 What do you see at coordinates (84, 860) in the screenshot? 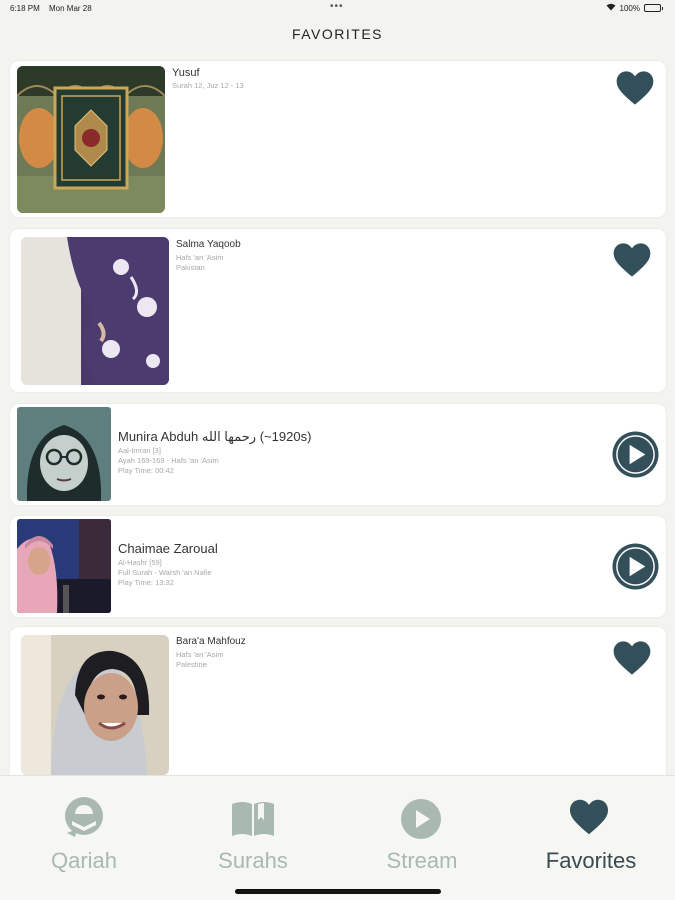
I see `tab-label: Qariah` at bounding box center [84, 860].